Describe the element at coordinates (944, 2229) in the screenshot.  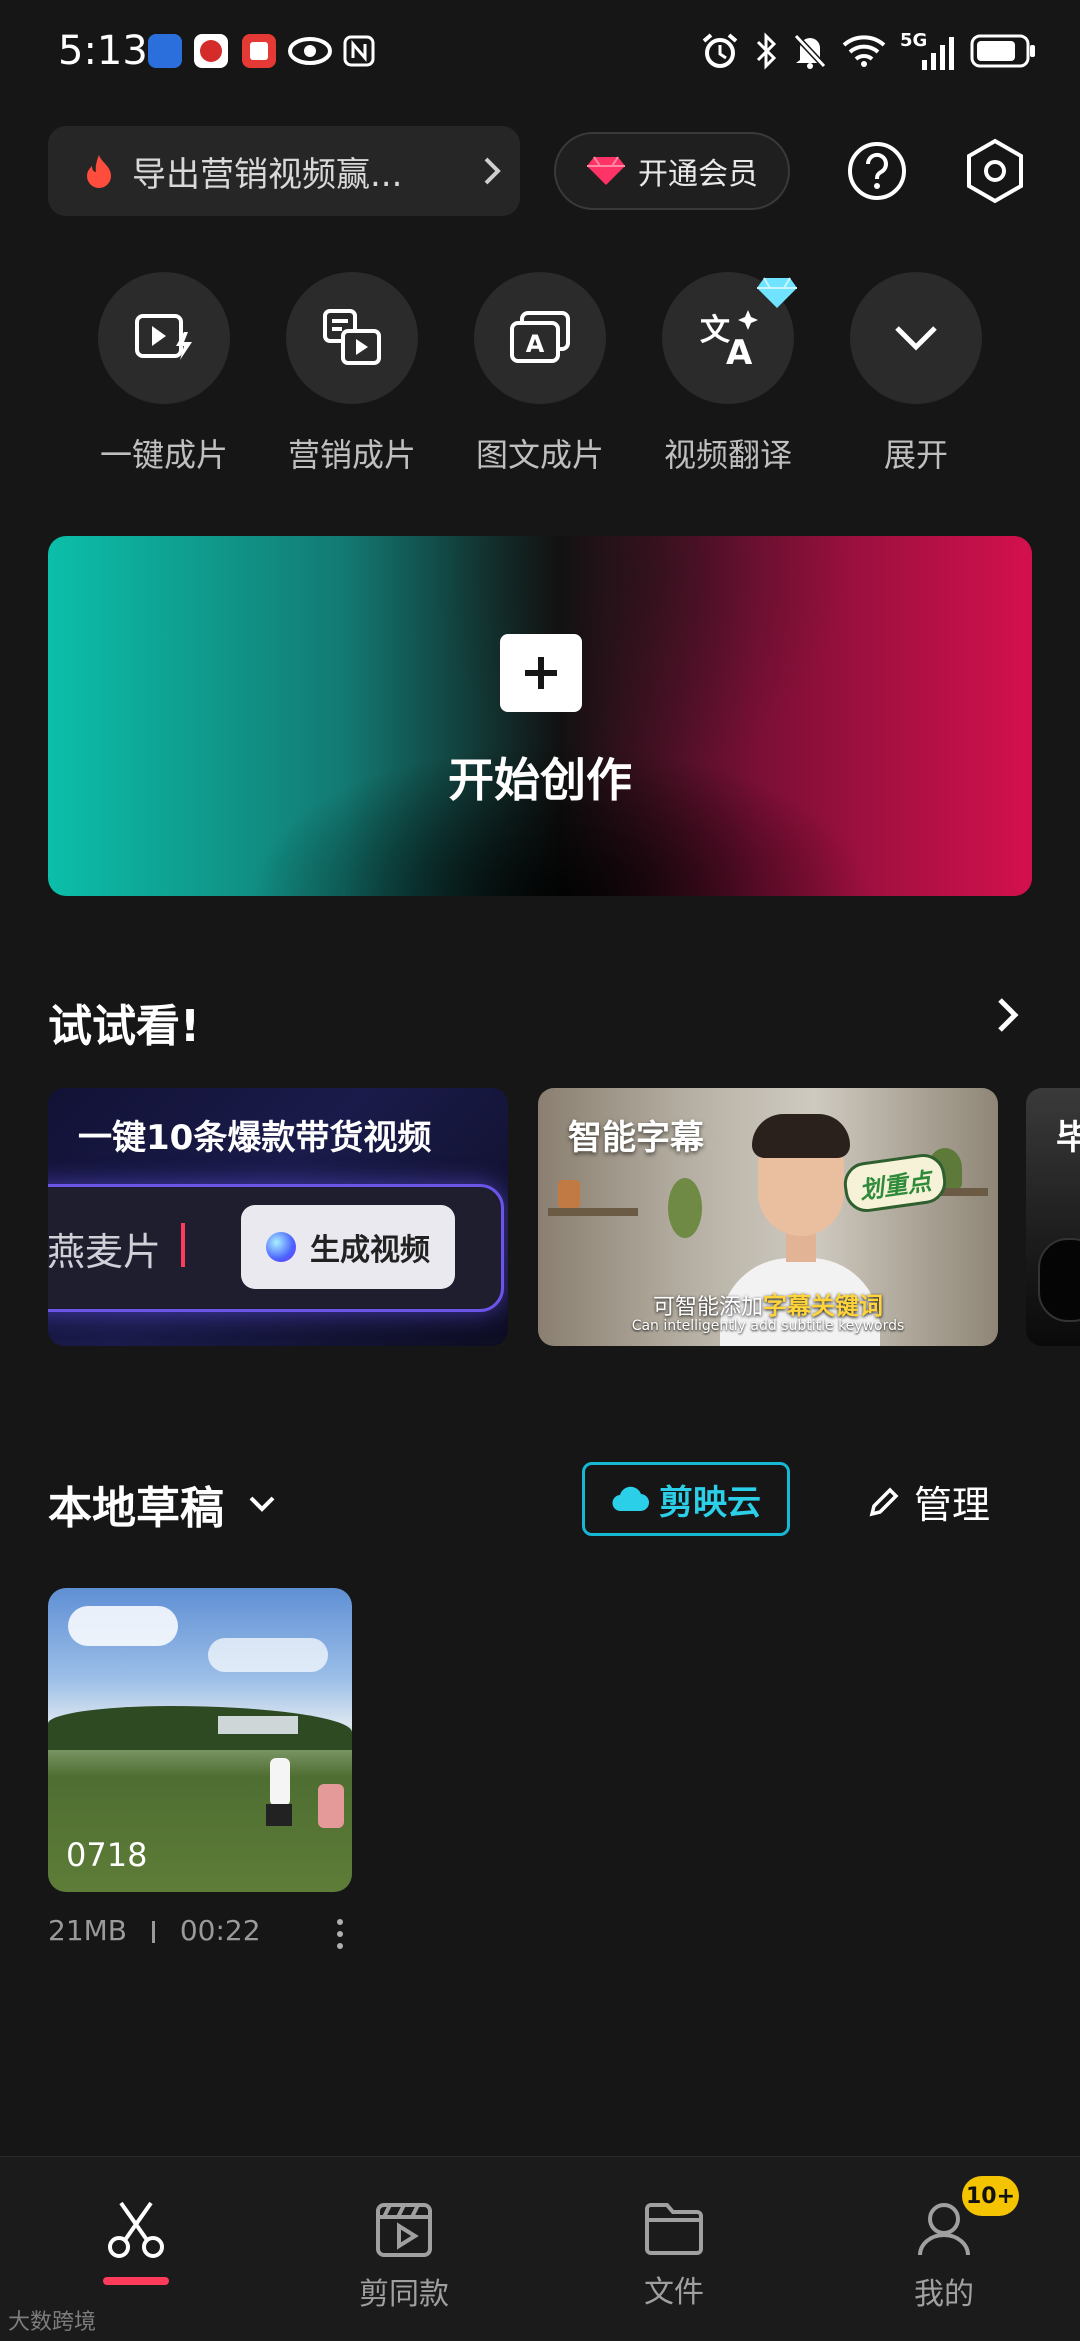
I see `profile-icon` at that location.